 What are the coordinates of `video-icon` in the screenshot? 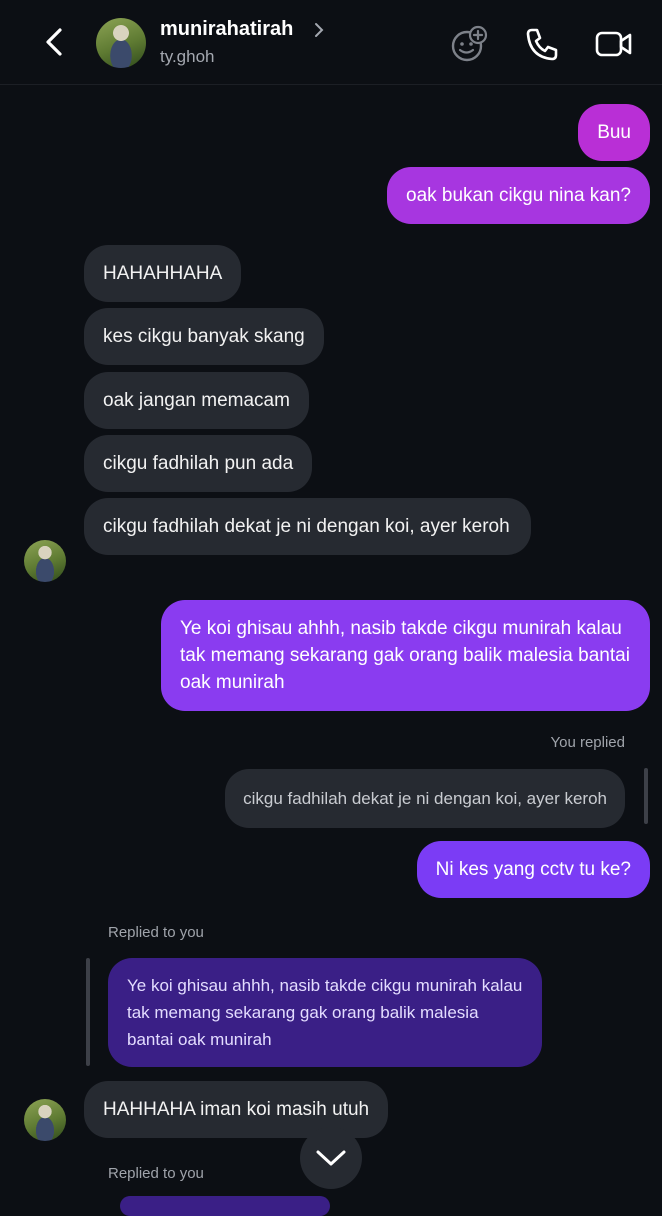 It's located at (614, 44).